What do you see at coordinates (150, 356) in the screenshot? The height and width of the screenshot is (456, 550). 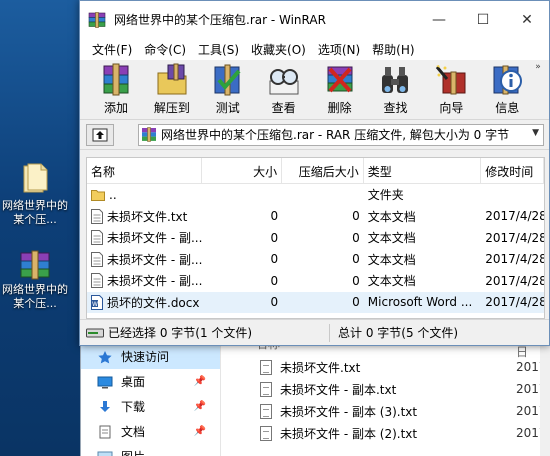 I see `nav-quick-access: 快速访问` at bounding box center [150, 356].